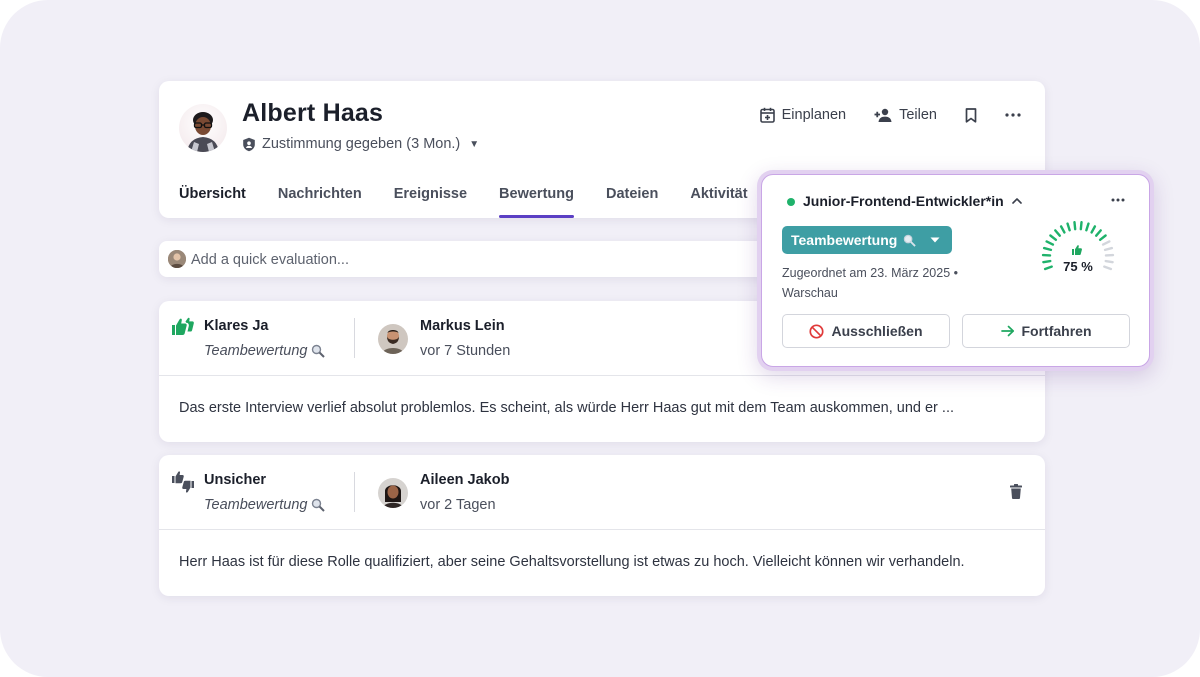  Describe the element at coordinates (320, 197) in the screenshot. I see `tab-nachrichten: Nachrichten` at that location.